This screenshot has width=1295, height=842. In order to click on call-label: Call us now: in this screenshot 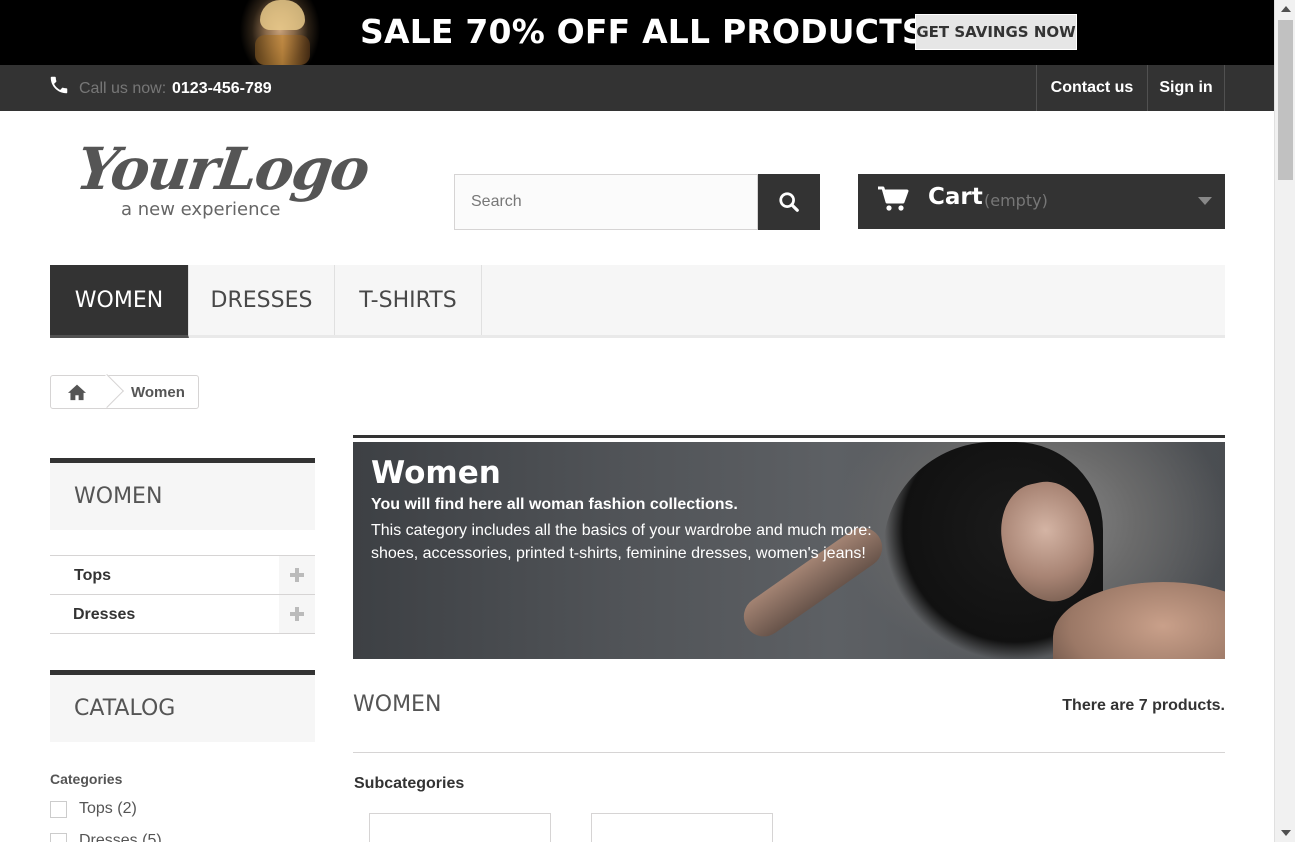, I will do `click(123, 88)`.